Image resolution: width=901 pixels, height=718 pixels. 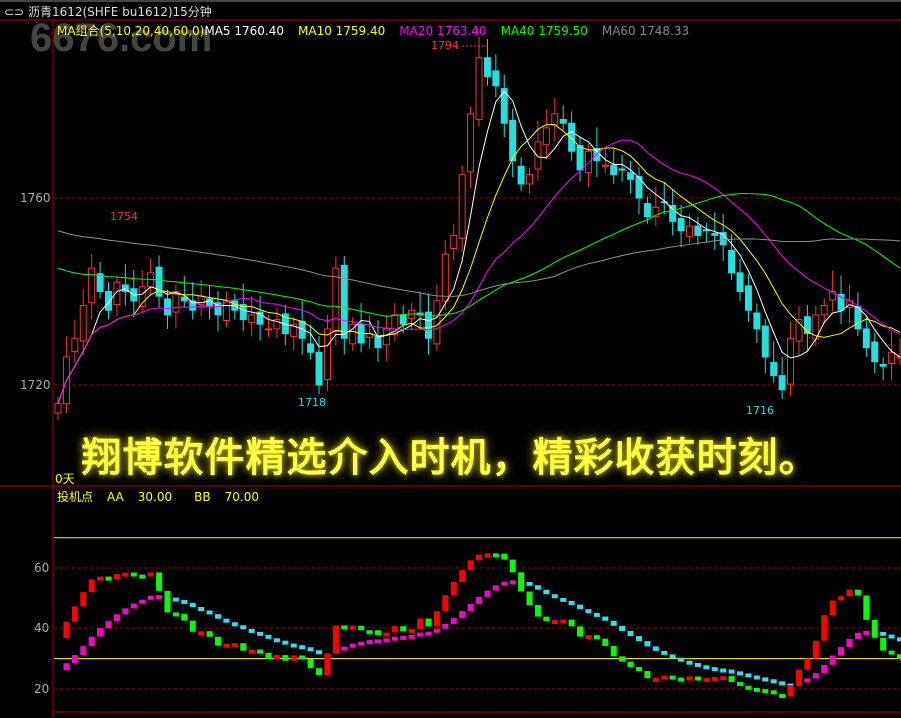 I want to click on ma20-label: MA20 1763.40, so click(x=443, y=31).